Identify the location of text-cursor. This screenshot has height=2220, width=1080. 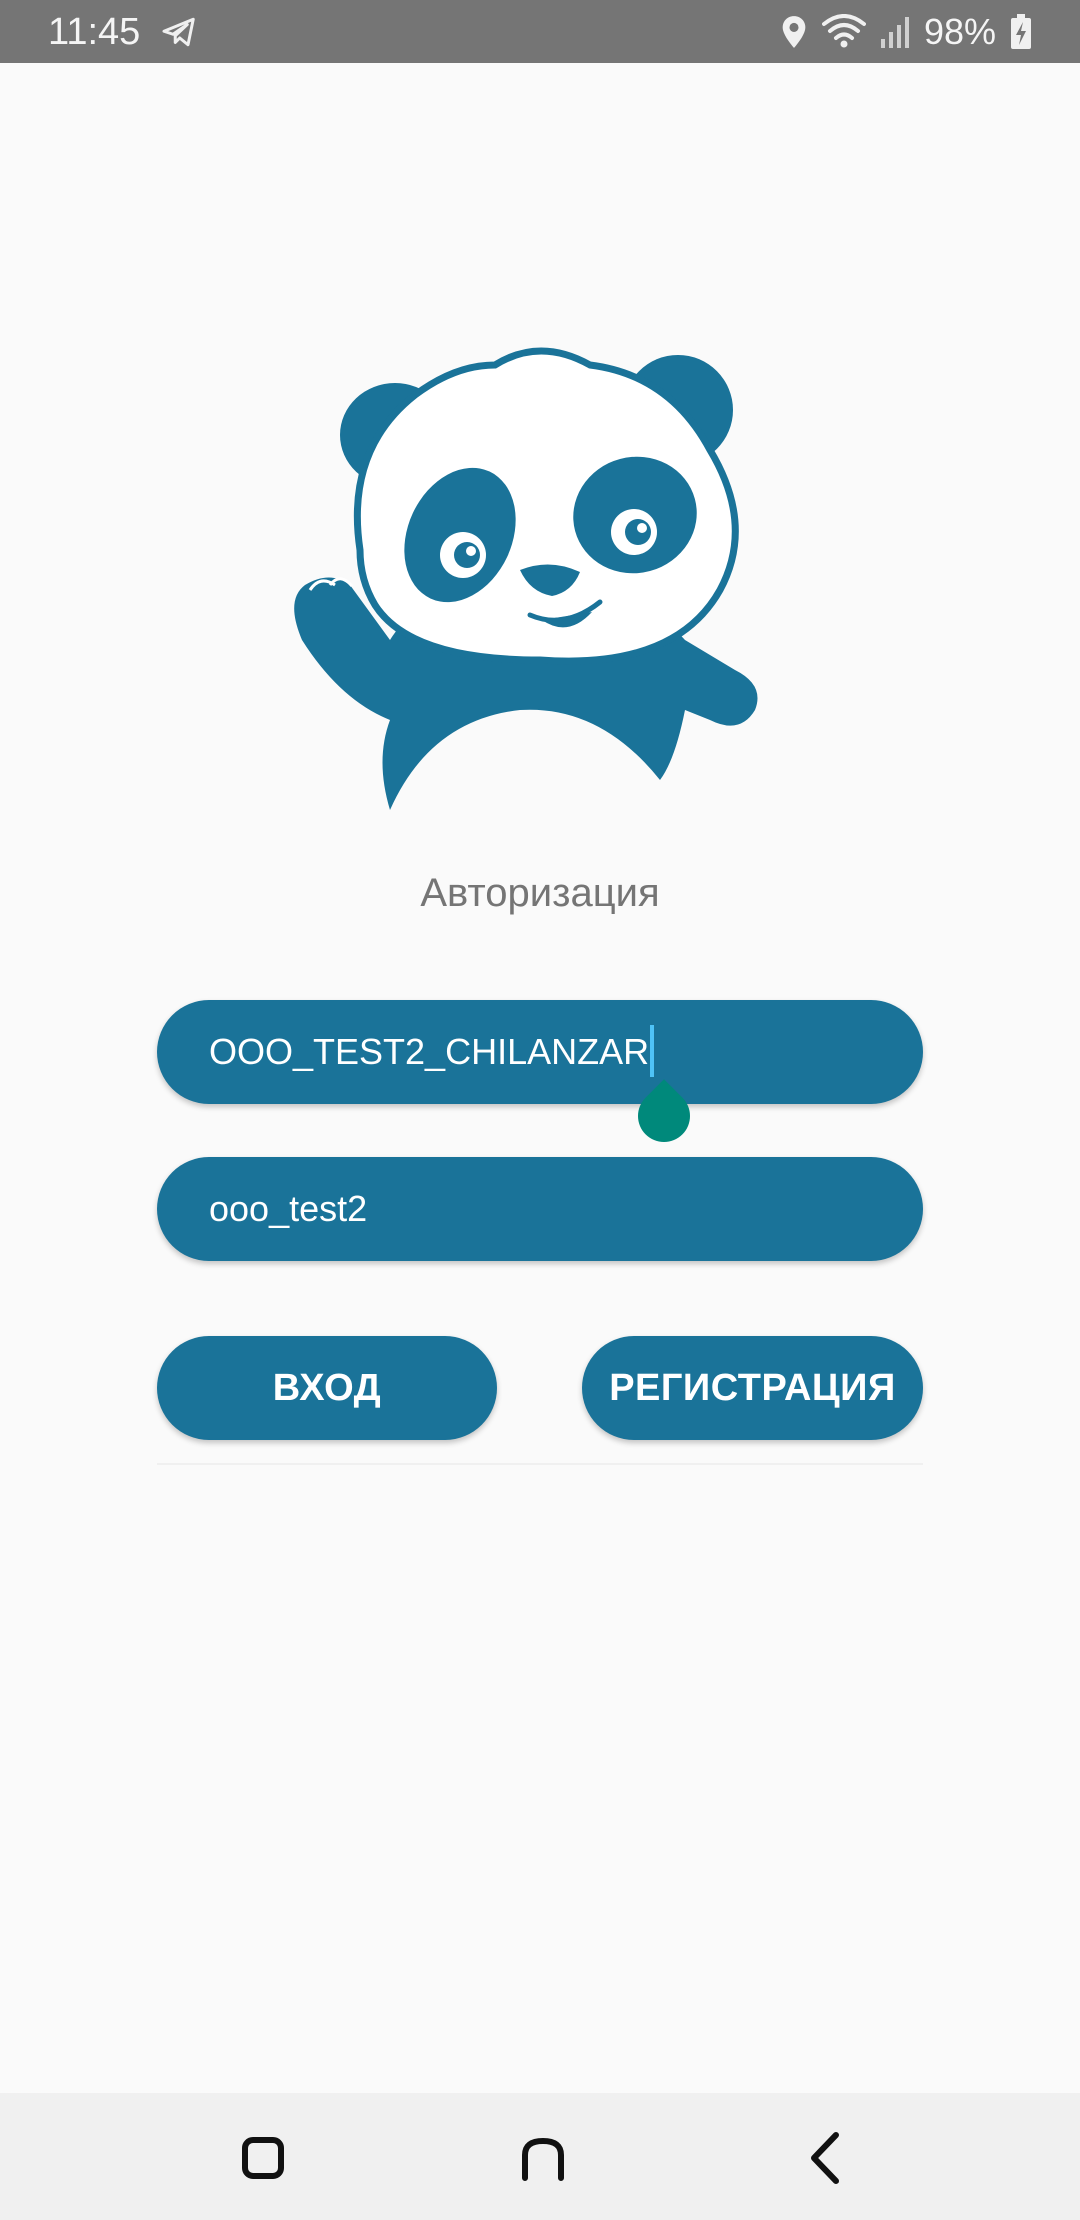
(652, 1051).